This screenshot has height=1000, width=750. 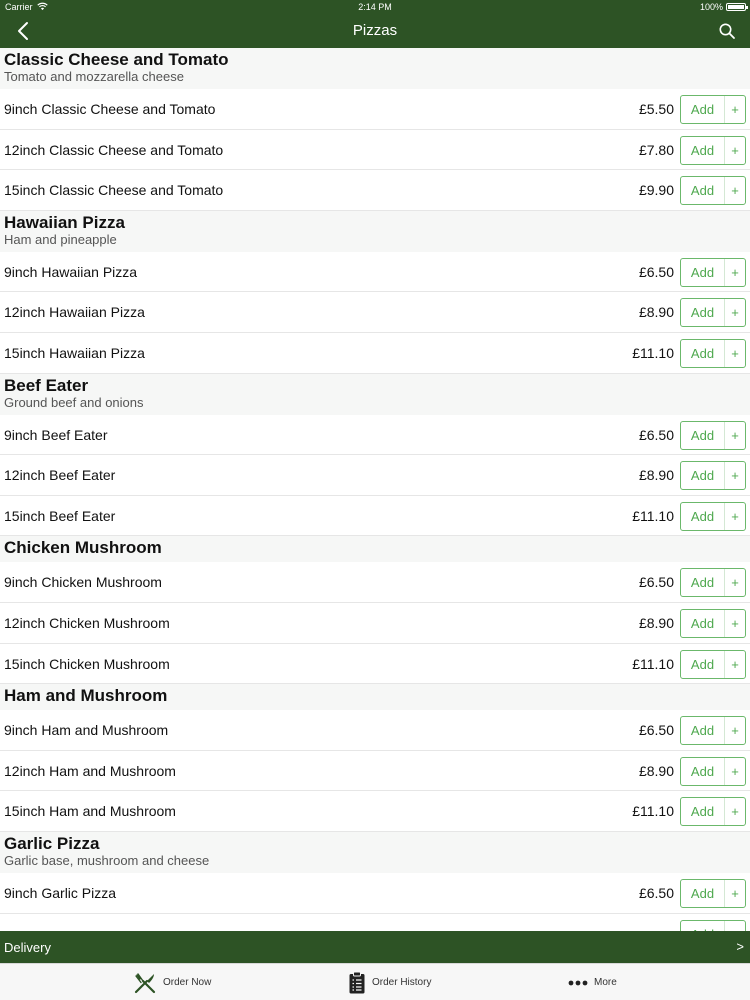 What do you see at coordinates (375, 516) in the screenshot?
I see `menu-item-row: 15inch Beef Eater £11.10 Add +` at bounding box center [375, 516].